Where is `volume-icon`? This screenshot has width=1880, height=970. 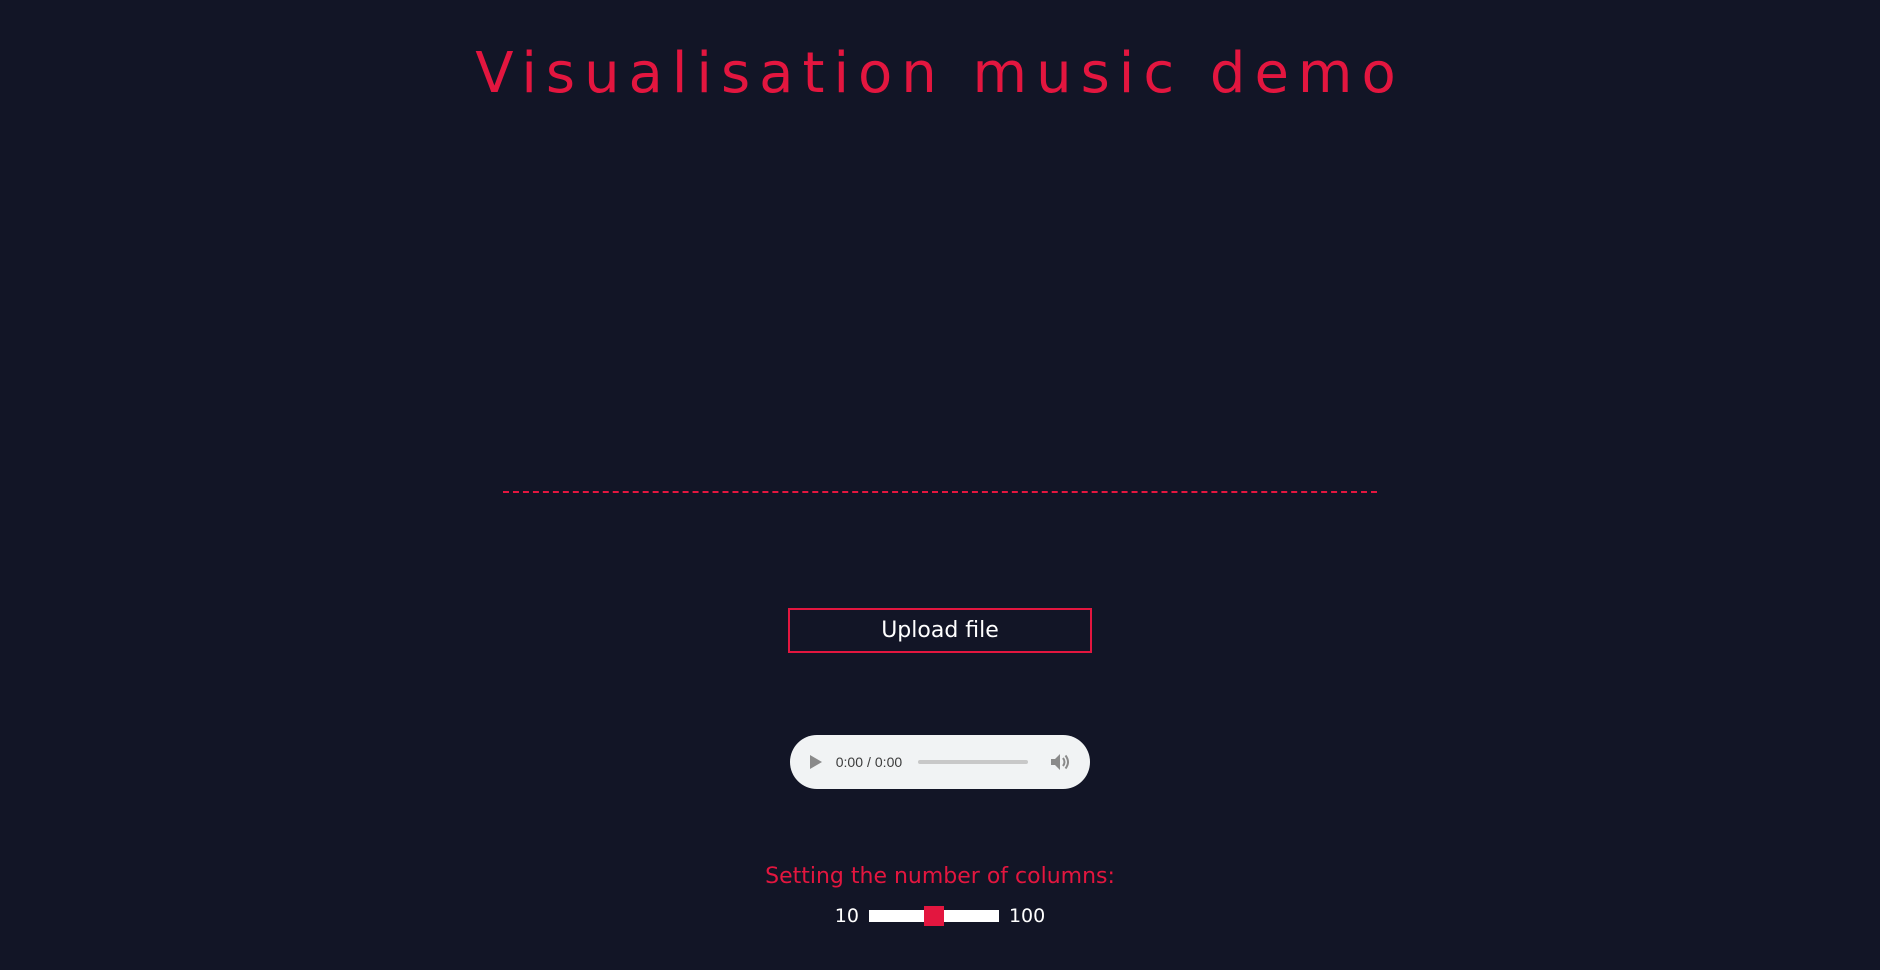
volume-icon is located at coordinates (1061, 762).